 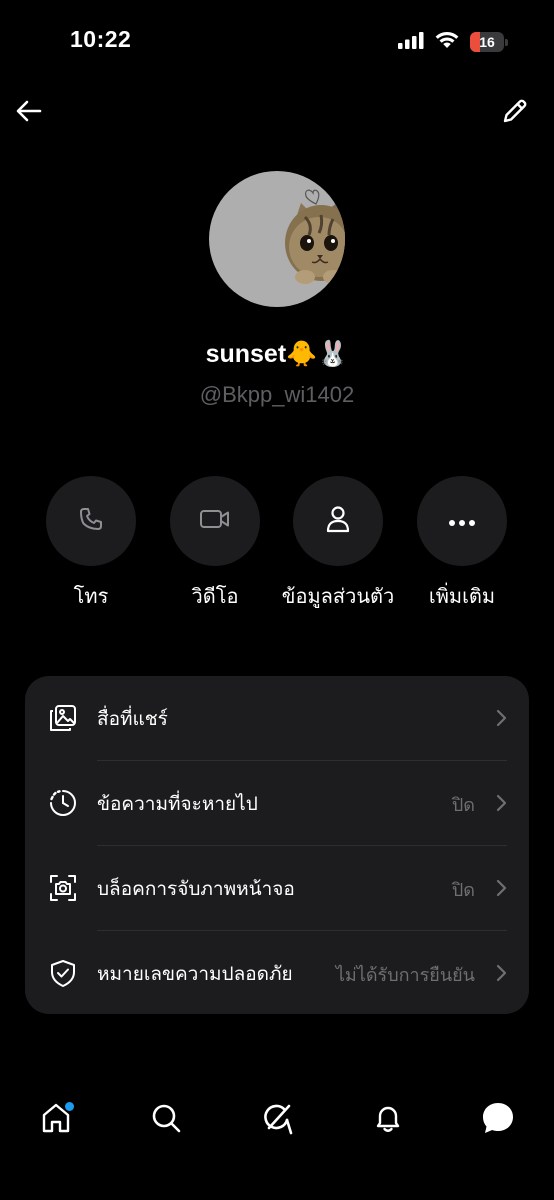 I want to click on screenshot-icon, so click(x=63, y=888).